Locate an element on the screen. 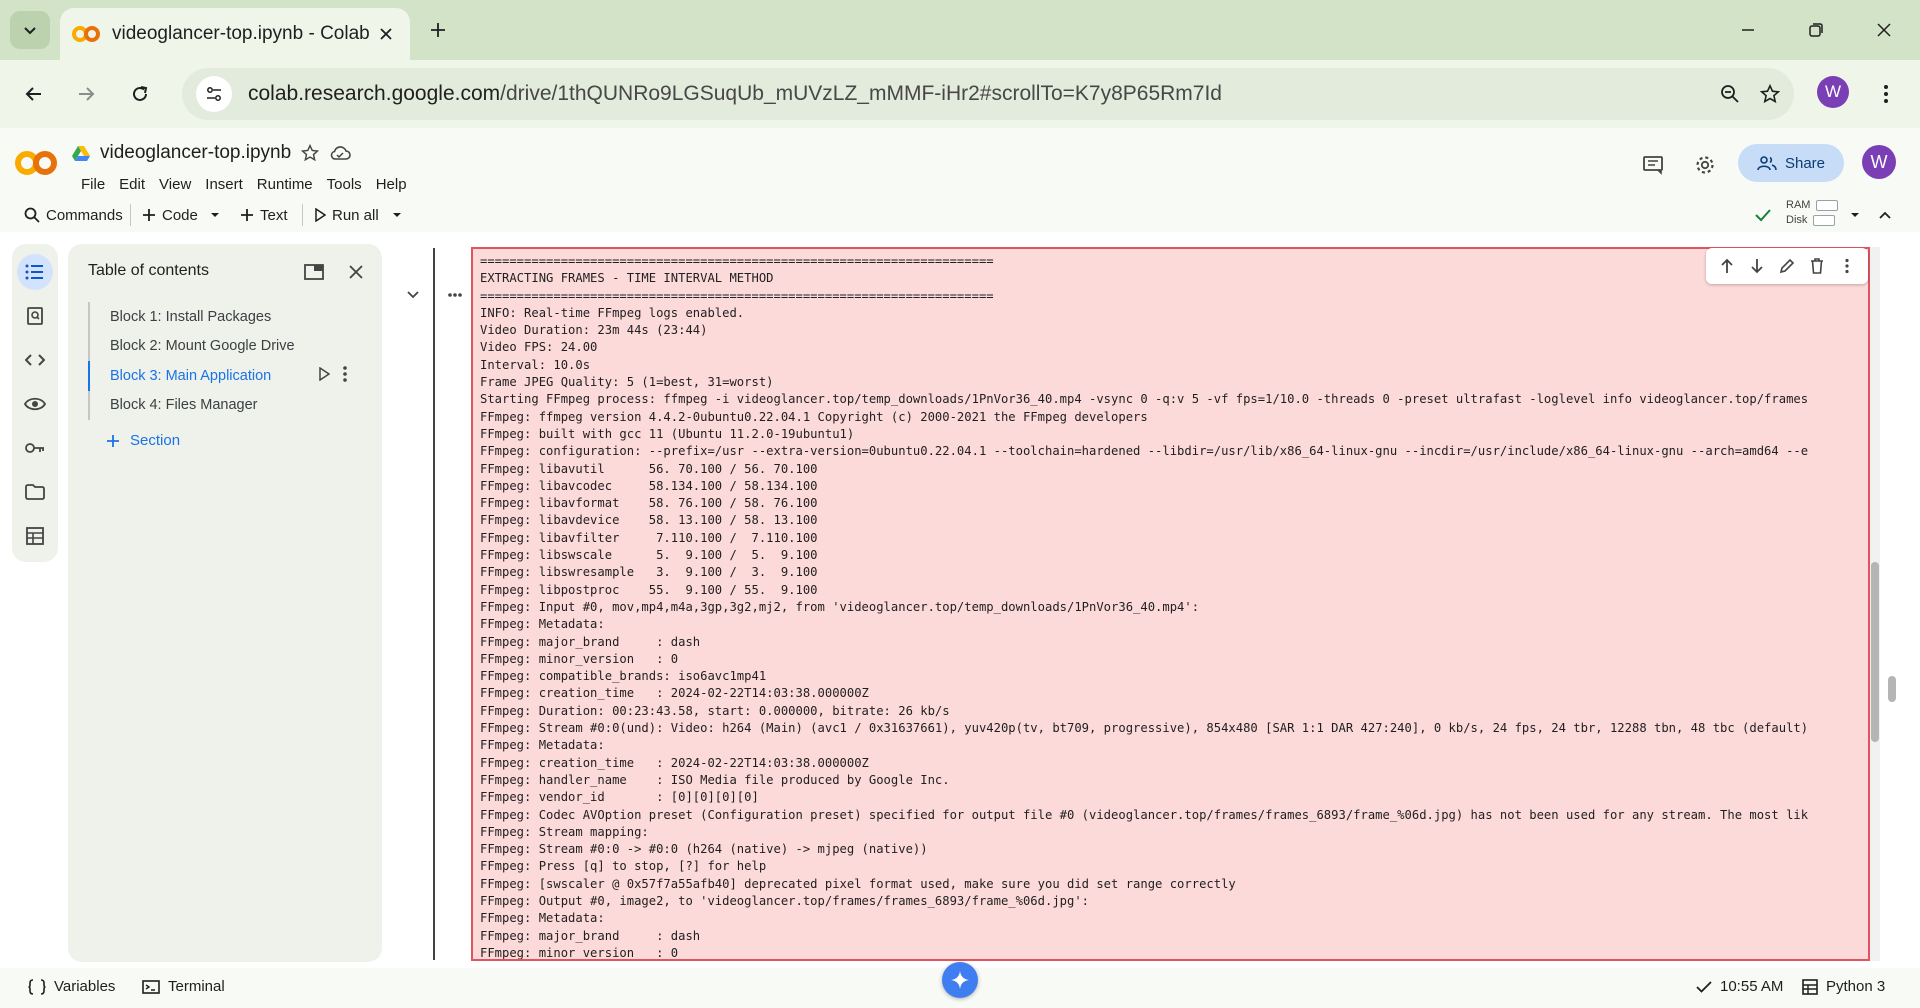  output-line: FFmpeg: Stream mapping: is located at coordinates (564, 831).